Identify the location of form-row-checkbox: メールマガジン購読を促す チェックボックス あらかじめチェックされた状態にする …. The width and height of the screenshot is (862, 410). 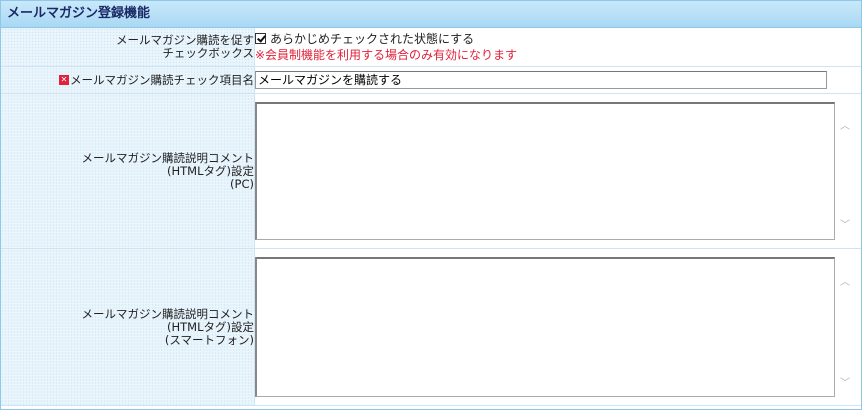
(431, 47).